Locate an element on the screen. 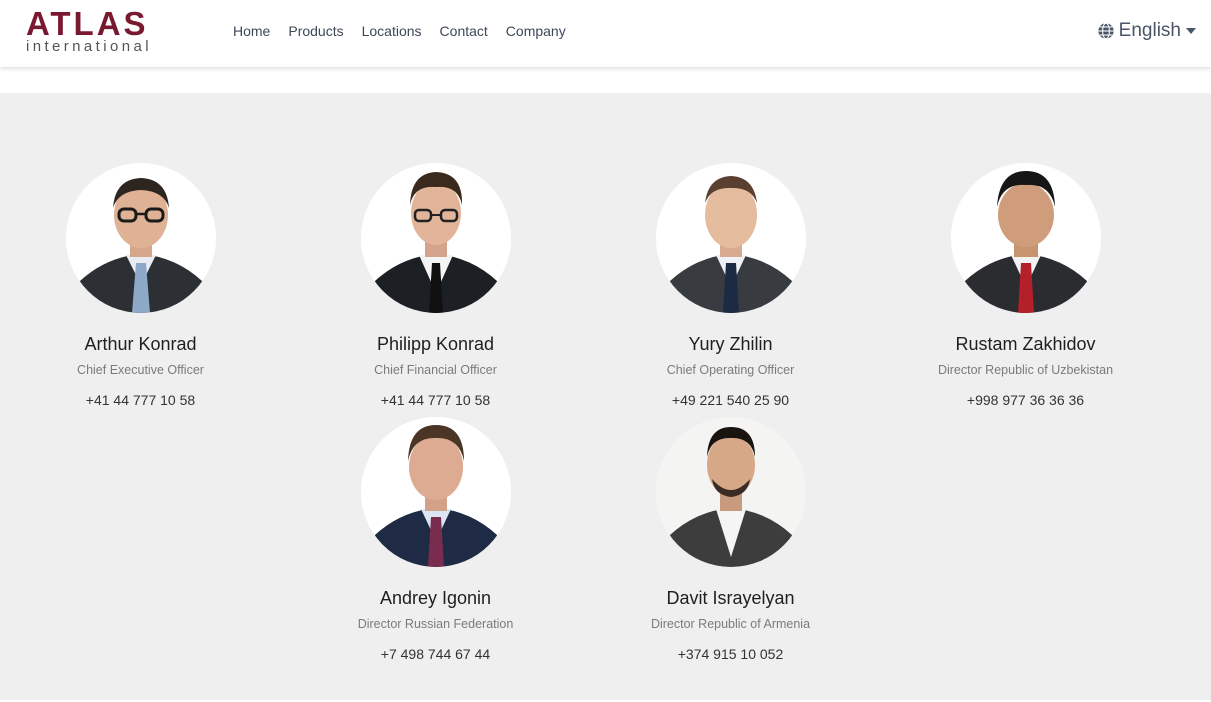 Image resolution: width=1211 pixels, height=702 pixels. member-role: Chief Financial Officer is located at coordinates (435, 370).